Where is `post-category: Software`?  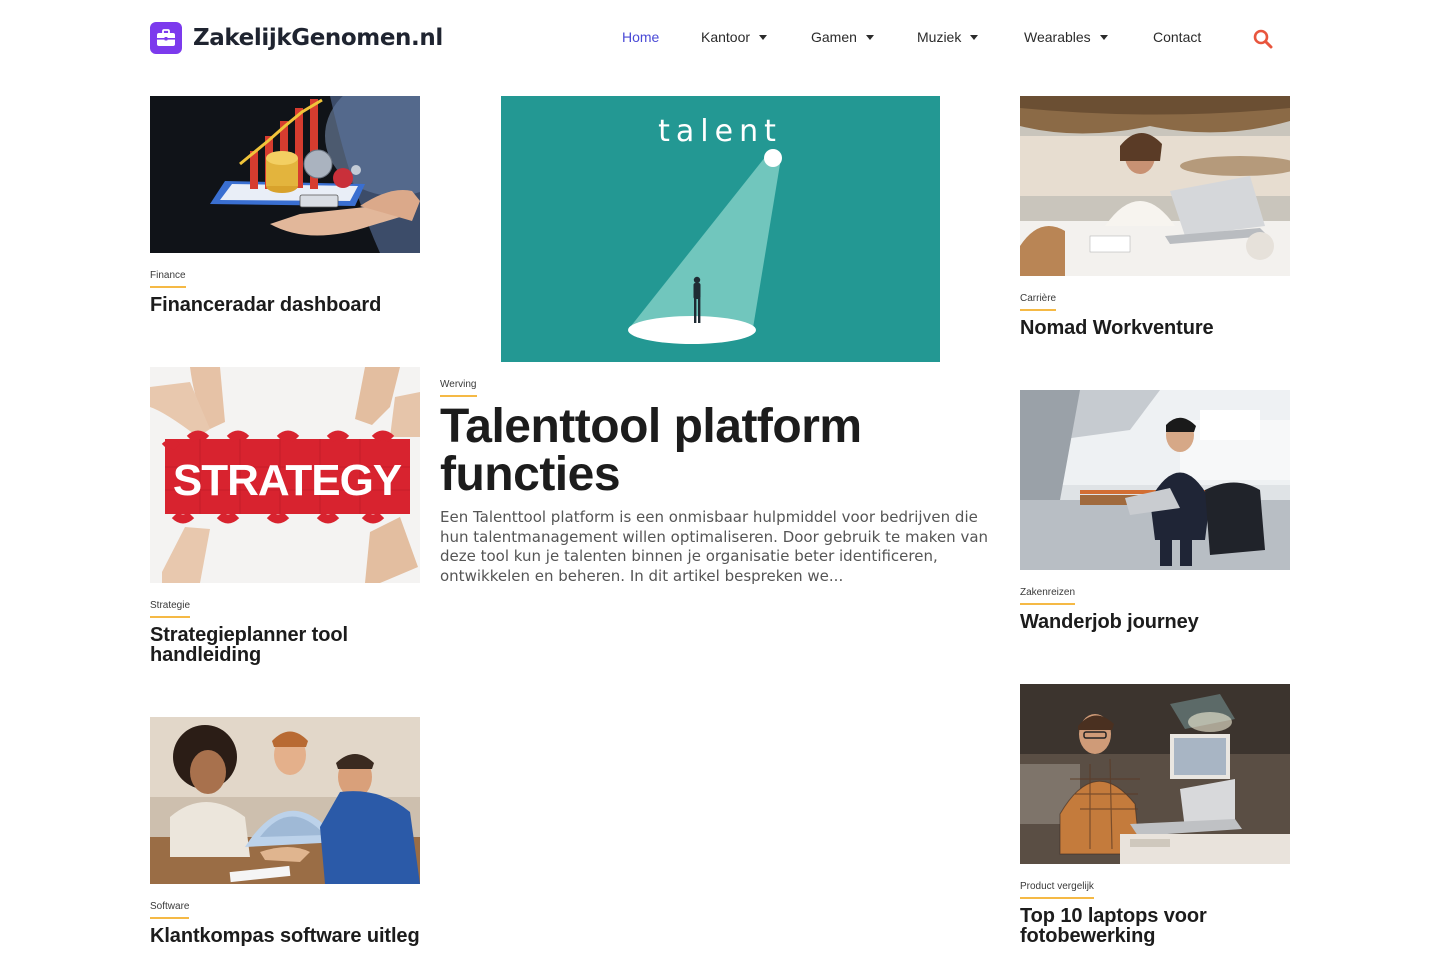
post-category: Software is located at coordinates (170, 910).